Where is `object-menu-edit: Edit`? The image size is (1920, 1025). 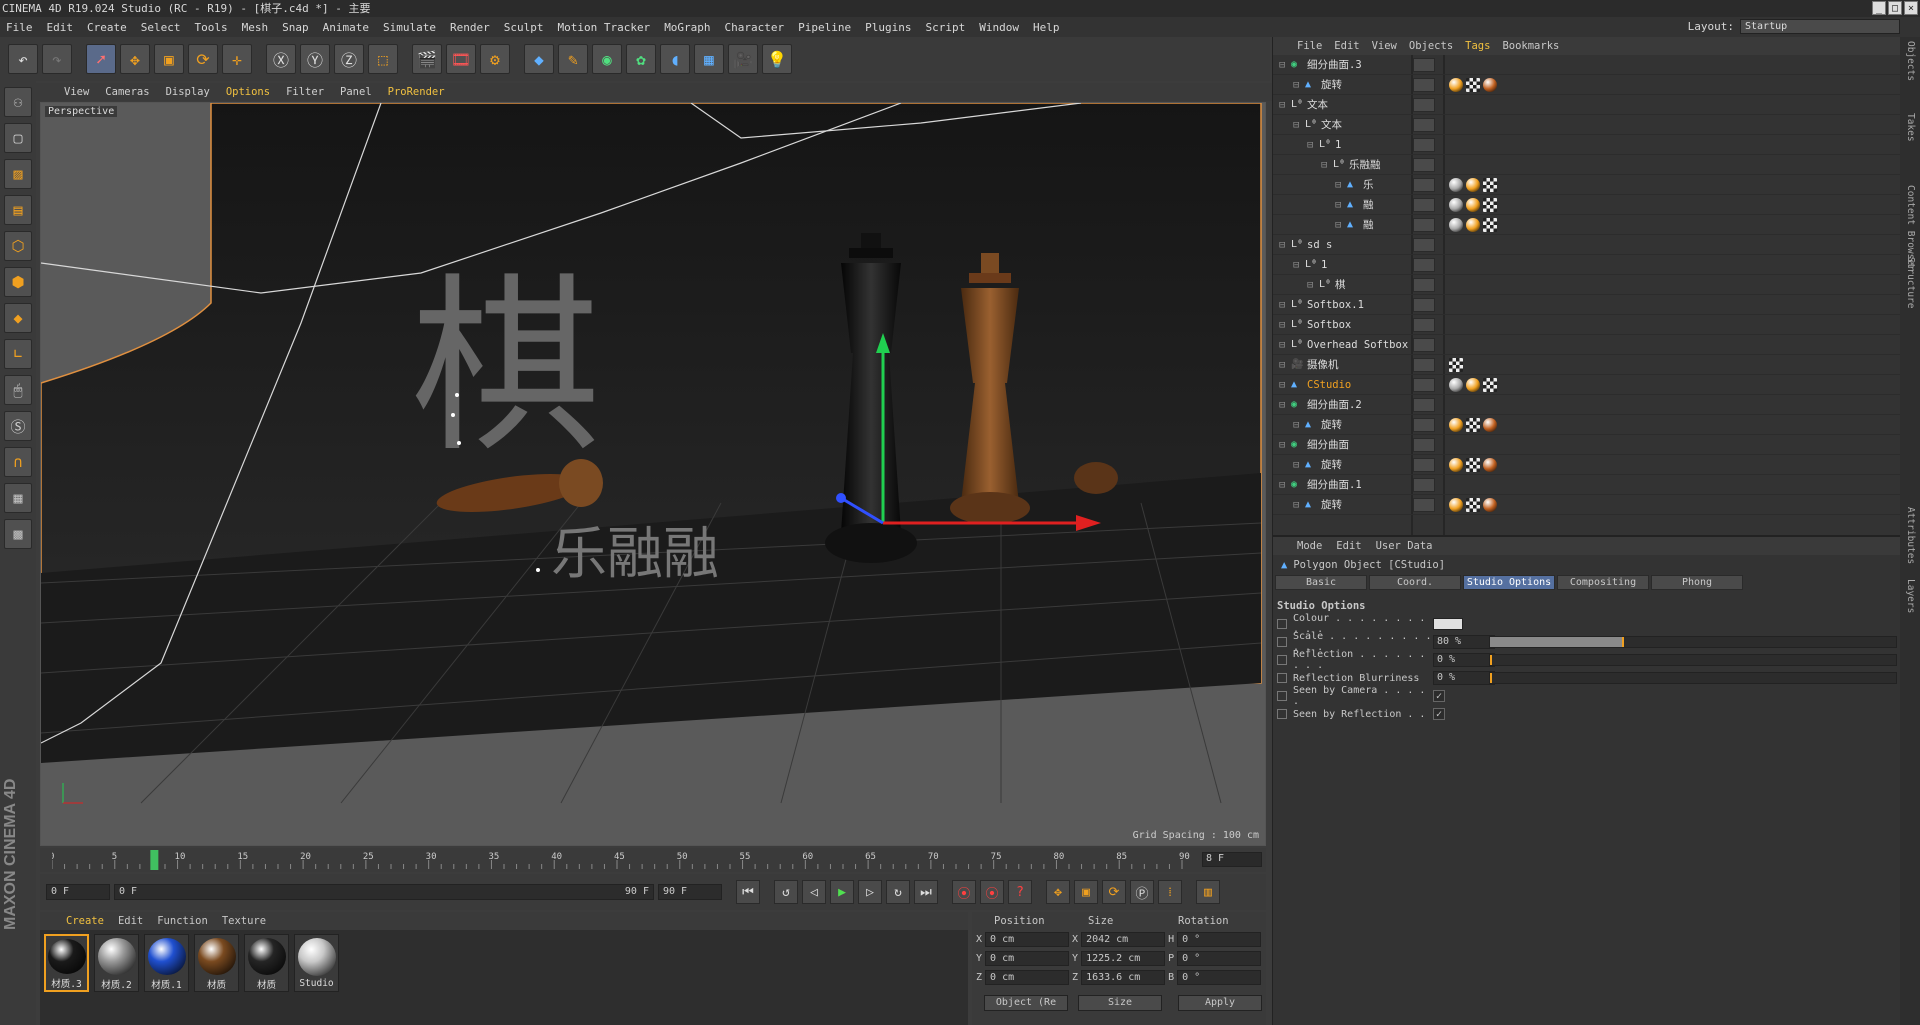
object-menu-edit: Edit is located at coordinates (1346, 46).